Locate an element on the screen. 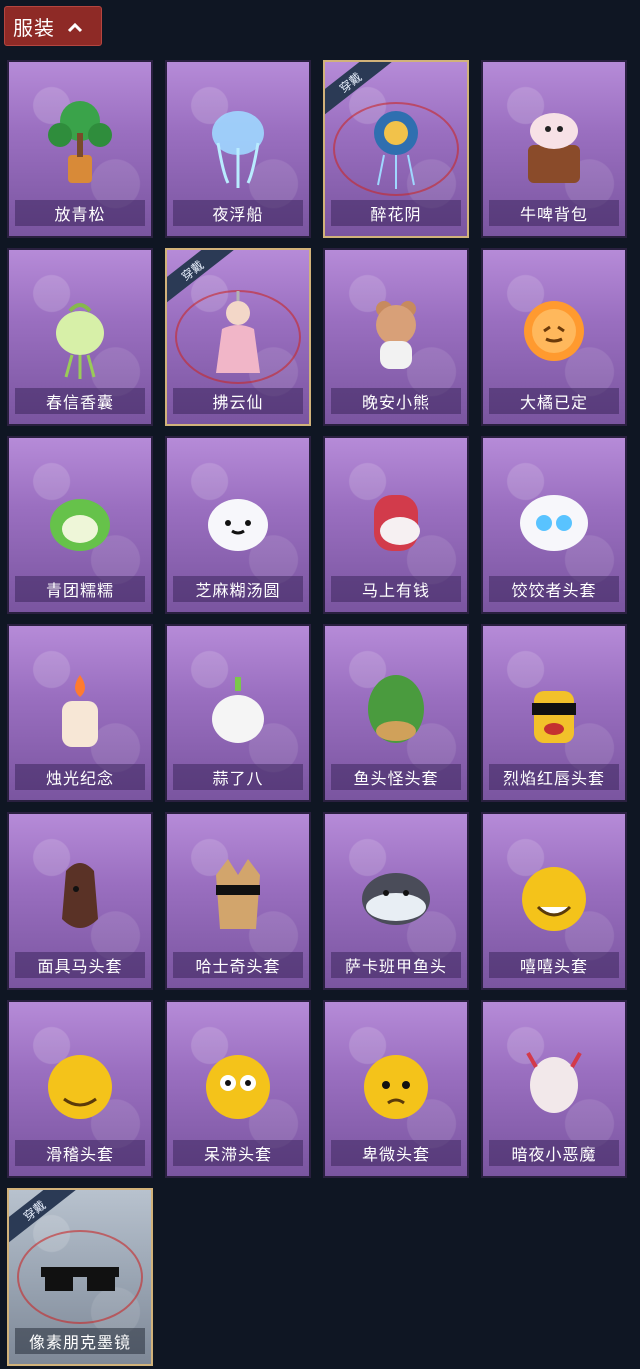 The width and height of the screenshot is (640, 1369). stare-emoji-icon is located at coordinates (238, 1083).